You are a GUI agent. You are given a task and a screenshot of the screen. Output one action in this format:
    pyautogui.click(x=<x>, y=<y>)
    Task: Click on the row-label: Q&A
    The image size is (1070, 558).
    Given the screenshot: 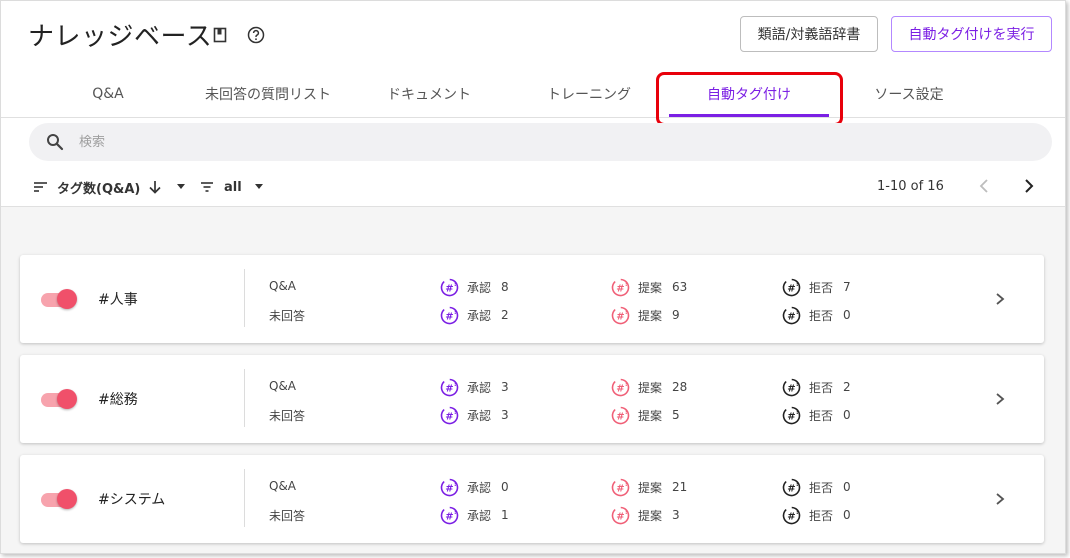 What is the action you would take?
    pyautogui.click(x=283, y=386)
    